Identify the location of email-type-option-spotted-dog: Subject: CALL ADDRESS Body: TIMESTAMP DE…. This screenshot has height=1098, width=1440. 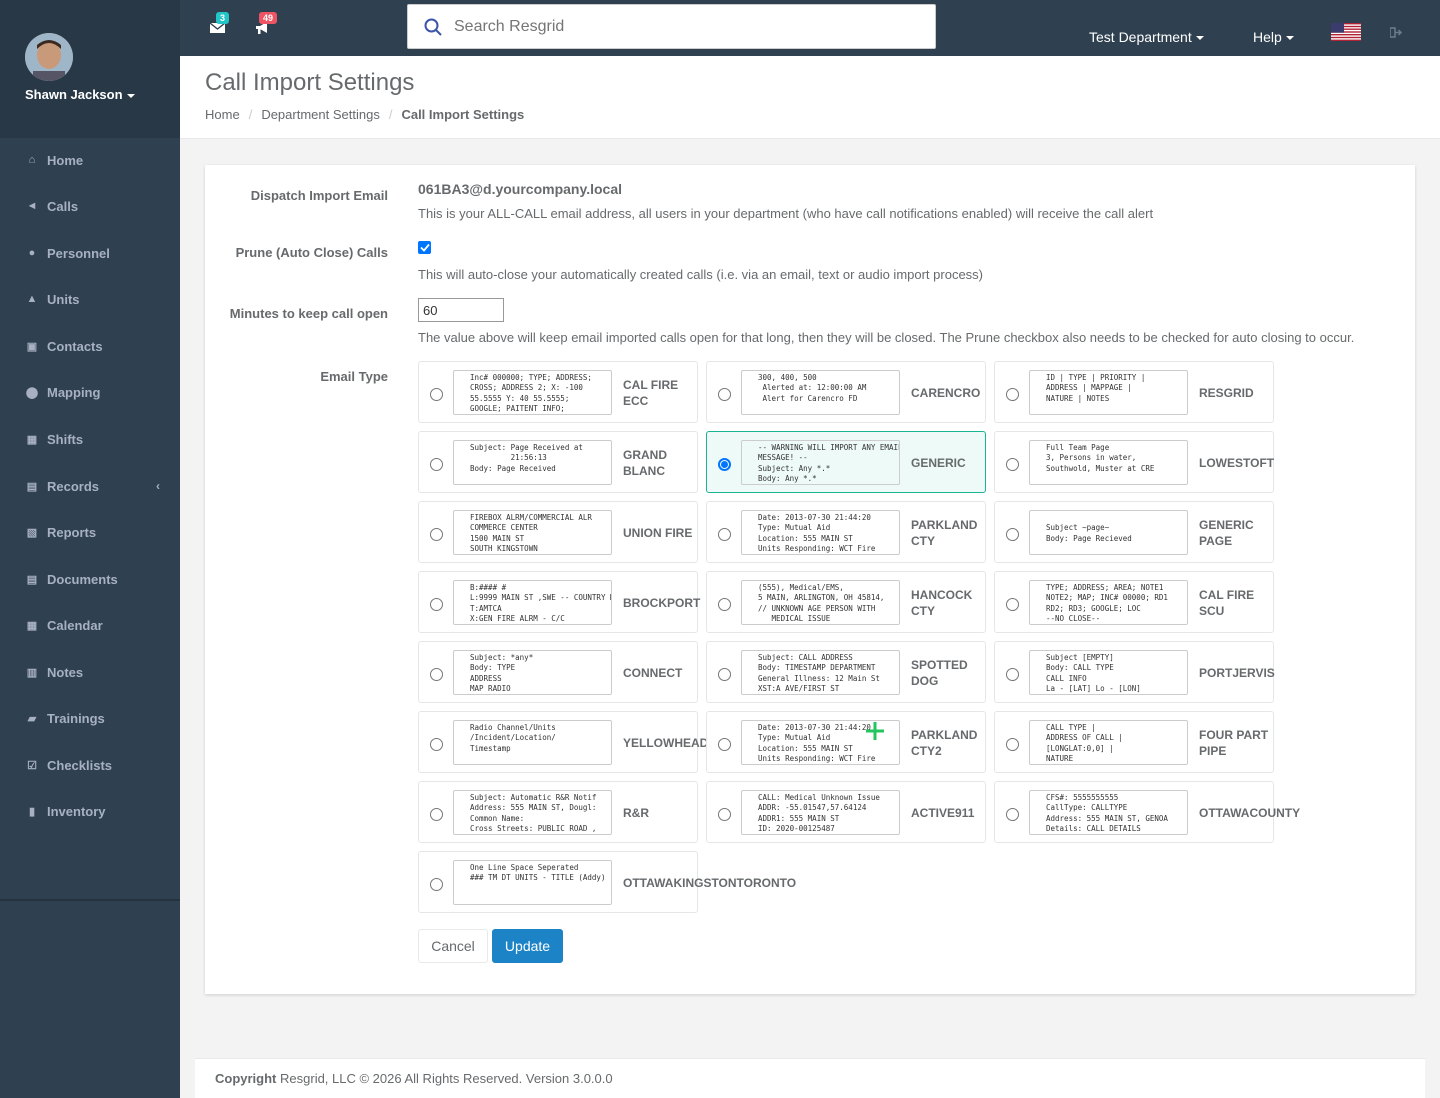
(846, 672).